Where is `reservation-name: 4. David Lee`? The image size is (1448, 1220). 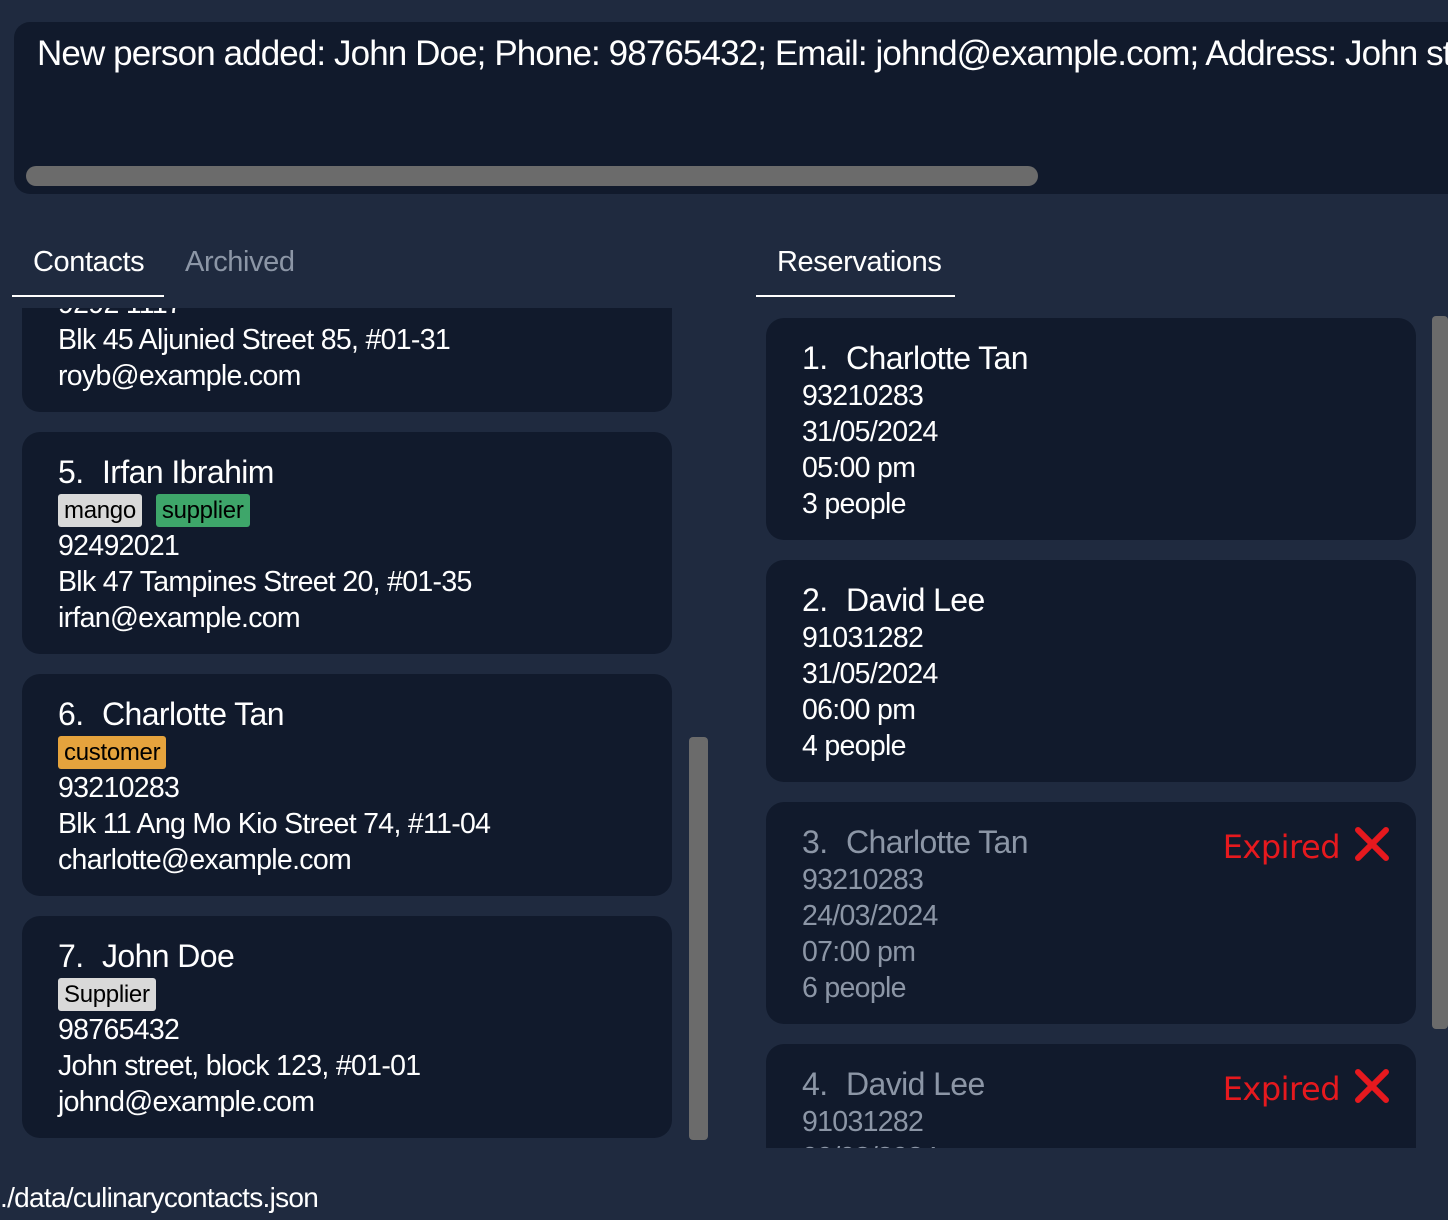
reservation-name: 4. David Lee is located at coordinates (893, 1084).